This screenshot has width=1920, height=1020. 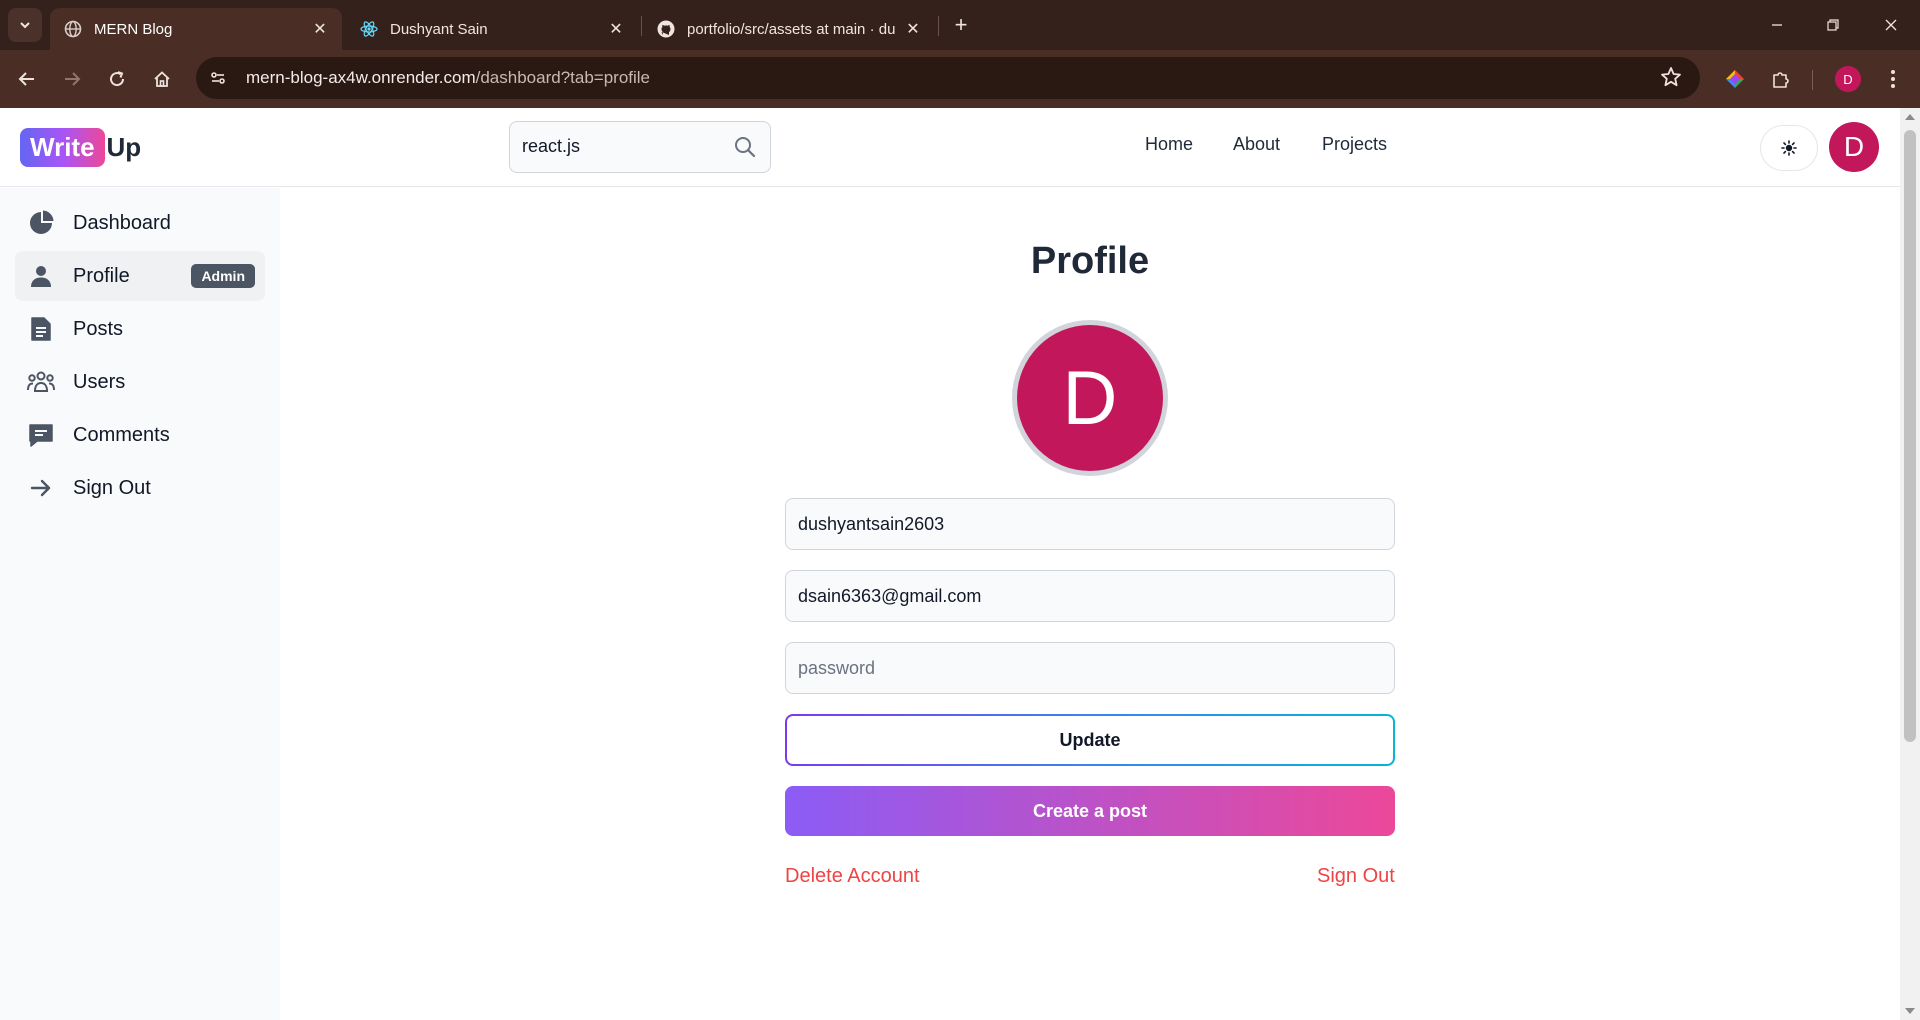 I want to click on close-icon, so click(x=1891, y=25).